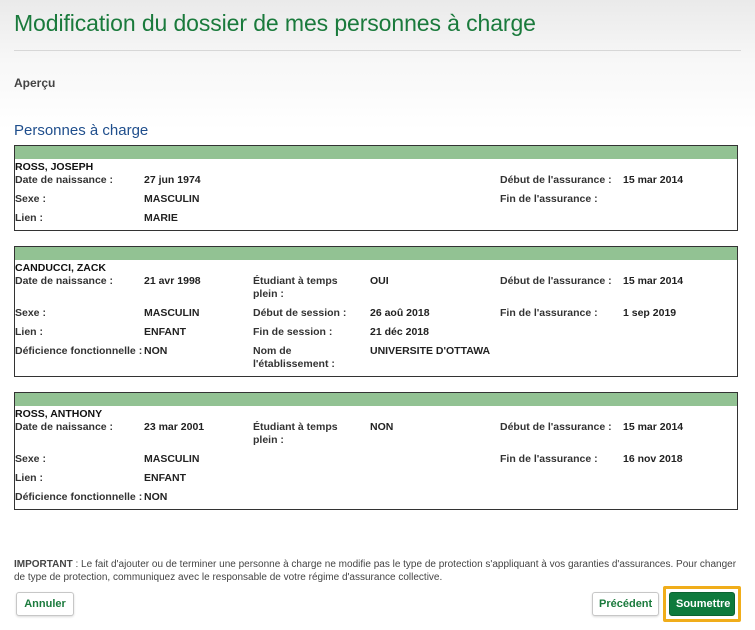 This screenshot has width=755, height=630. I want to click on birth-date-value: 27 jun 1974, so click(172, 180).